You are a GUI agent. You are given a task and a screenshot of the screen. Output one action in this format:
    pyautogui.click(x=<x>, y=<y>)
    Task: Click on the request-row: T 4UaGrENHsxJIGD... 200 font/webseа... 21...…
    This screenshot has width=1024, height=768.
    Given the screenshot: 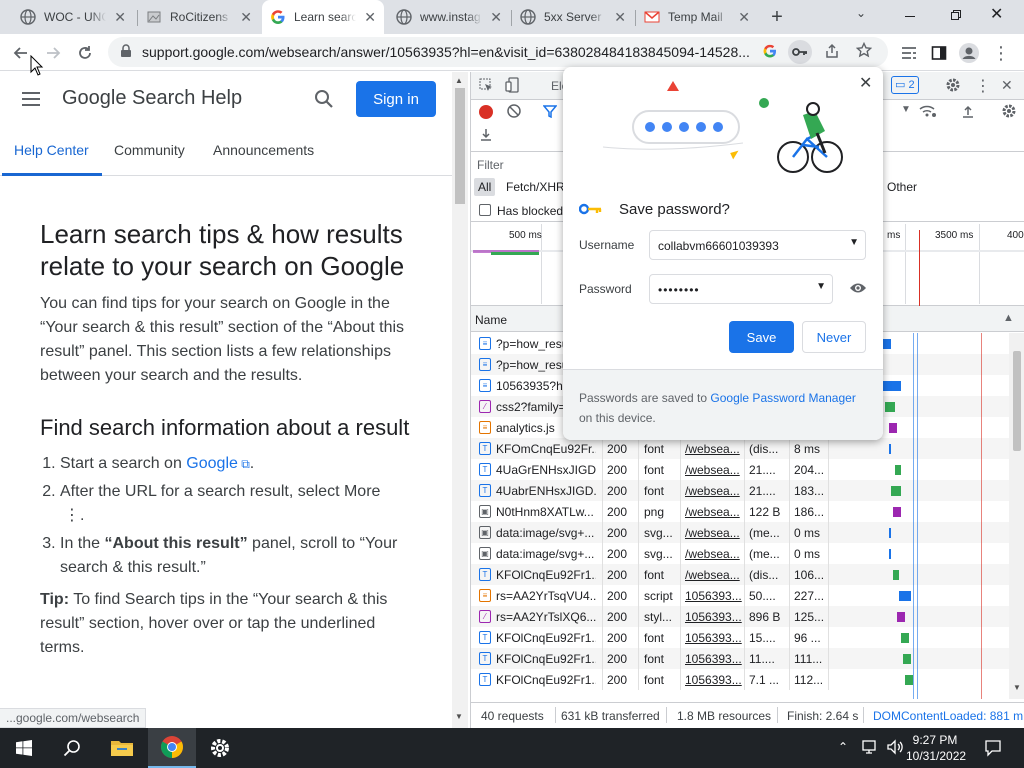 What is the action you would take?
    pyautogui.click(x=740, y=469)
    